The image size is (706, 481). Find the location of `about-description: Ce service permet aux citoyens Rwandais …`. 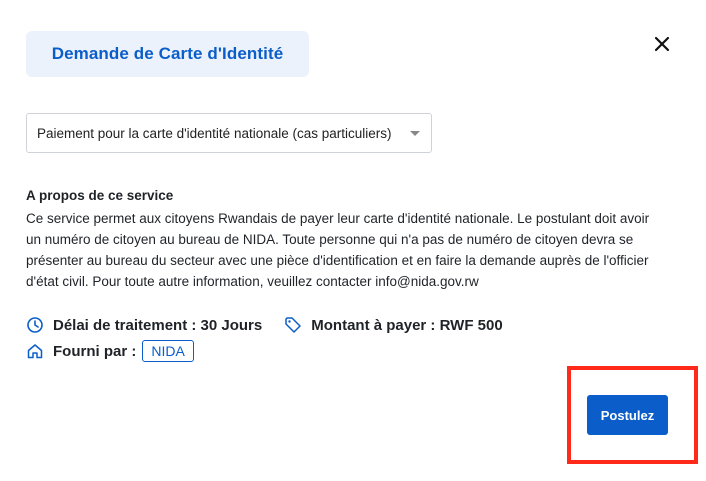

about-description: Ce service permet aux citoyens Rwandais … is located at coordinates (338, 250).